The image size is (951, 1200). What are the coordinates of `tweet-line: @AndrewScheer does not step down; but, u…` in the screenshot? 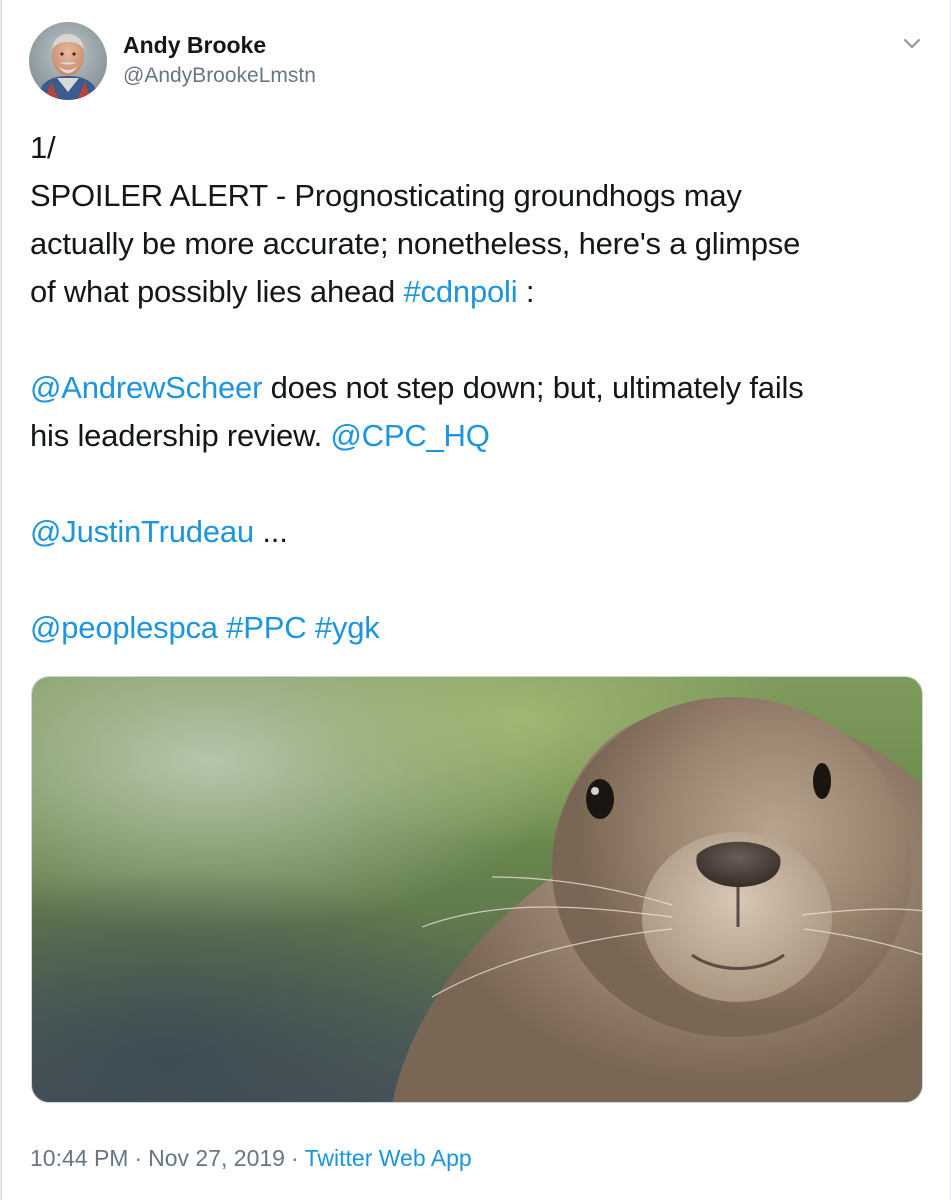 It's located at (477, 388).